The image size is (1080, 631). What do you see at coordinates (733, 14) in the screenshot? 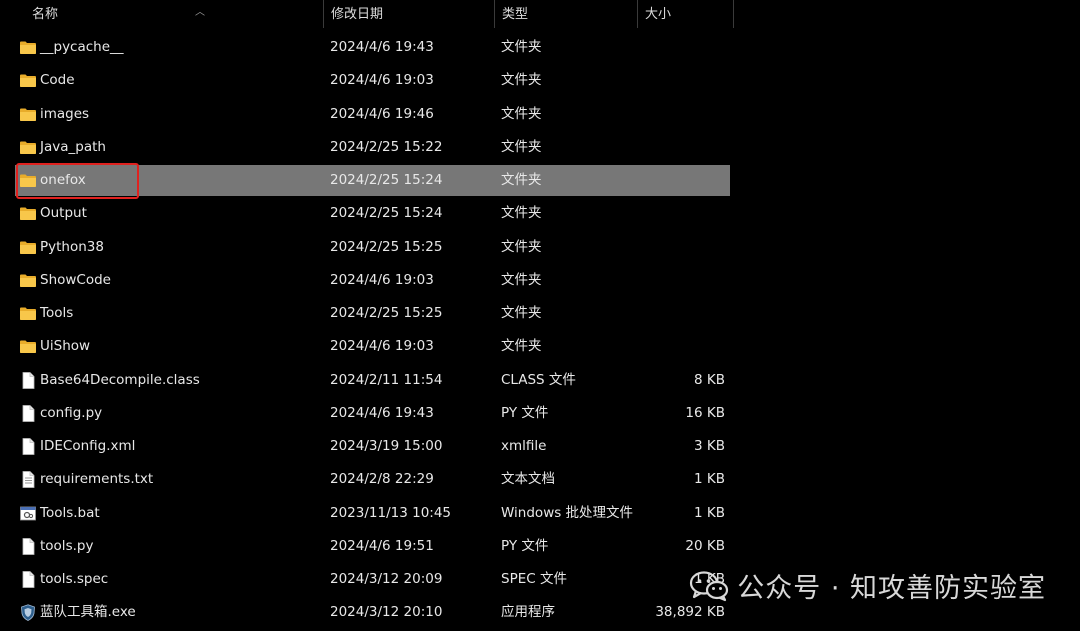
I see `column-divider` at bounding box center [733, 14].